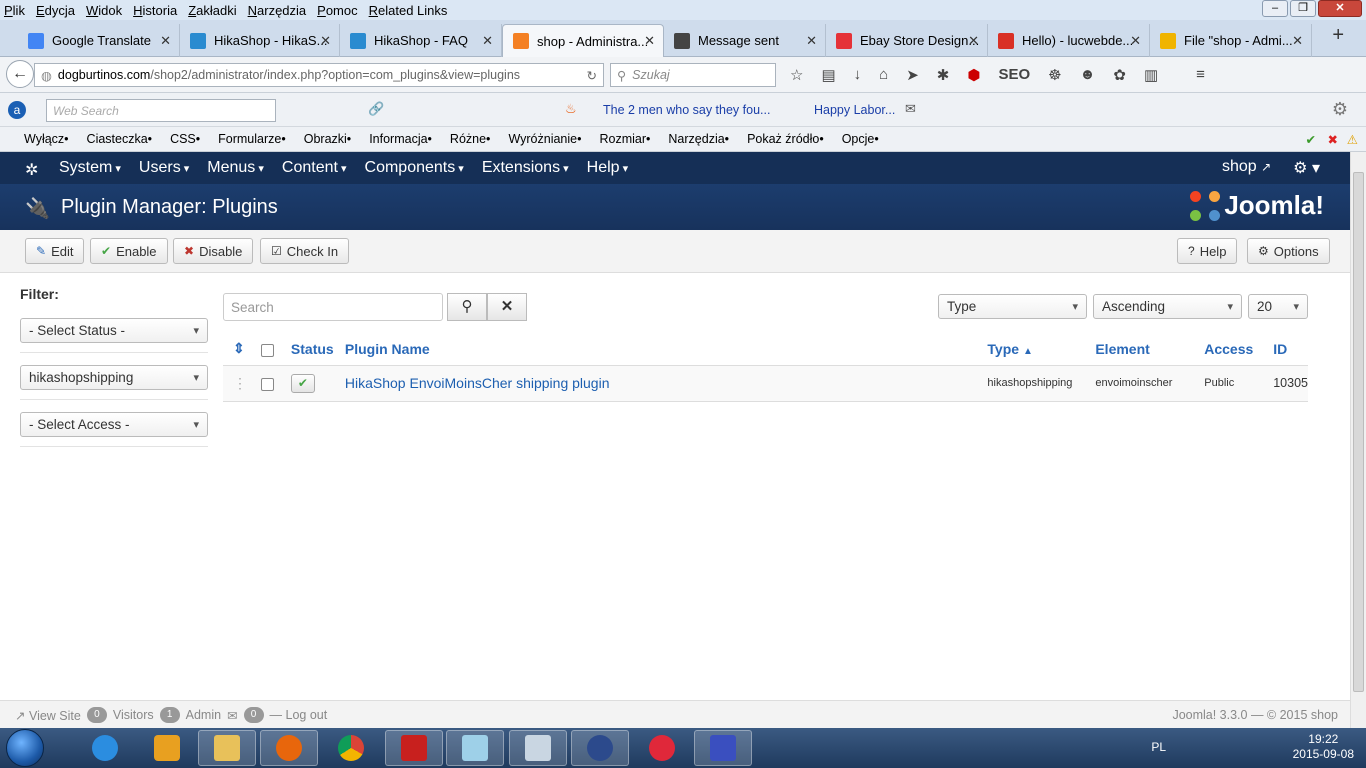 The image size is (1366, 768). I want to click on webdev-outline: Wyróżnianie•, so click(544, 139).